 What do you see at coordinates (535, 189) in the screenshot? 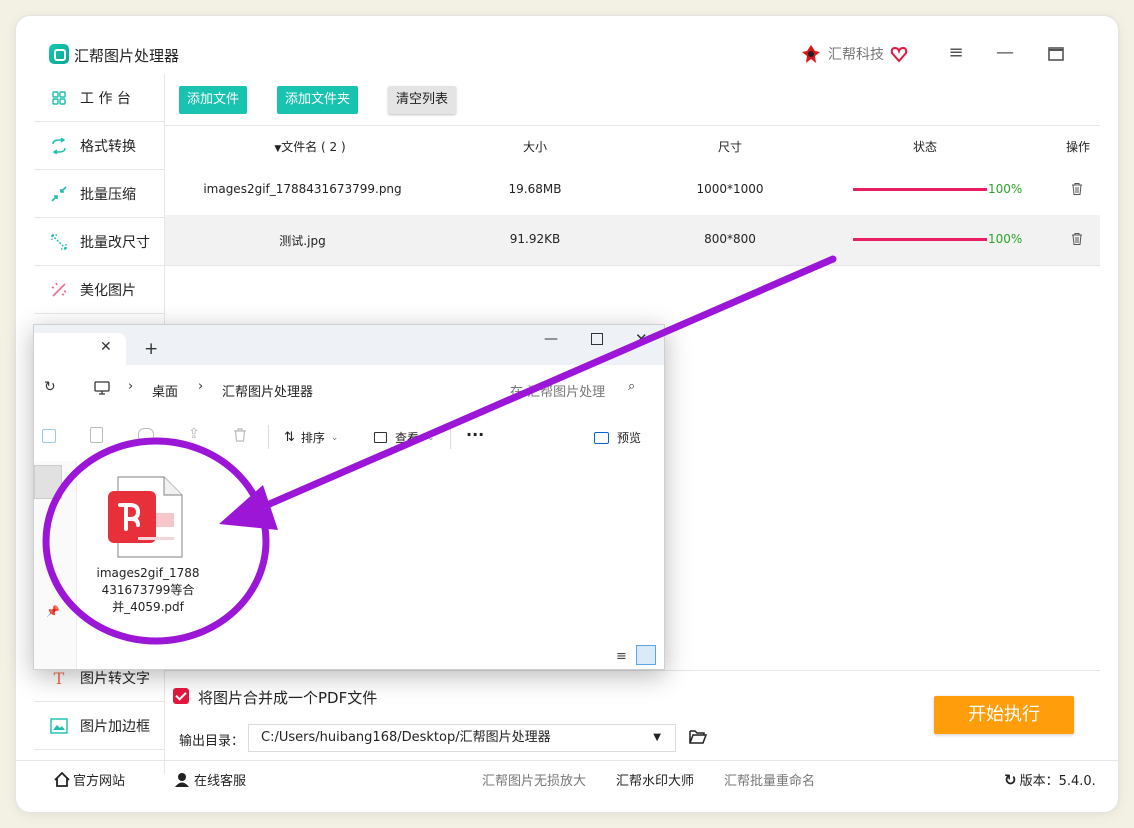
I see `file-size: 19.68MB` at bounding box center [535, 189].